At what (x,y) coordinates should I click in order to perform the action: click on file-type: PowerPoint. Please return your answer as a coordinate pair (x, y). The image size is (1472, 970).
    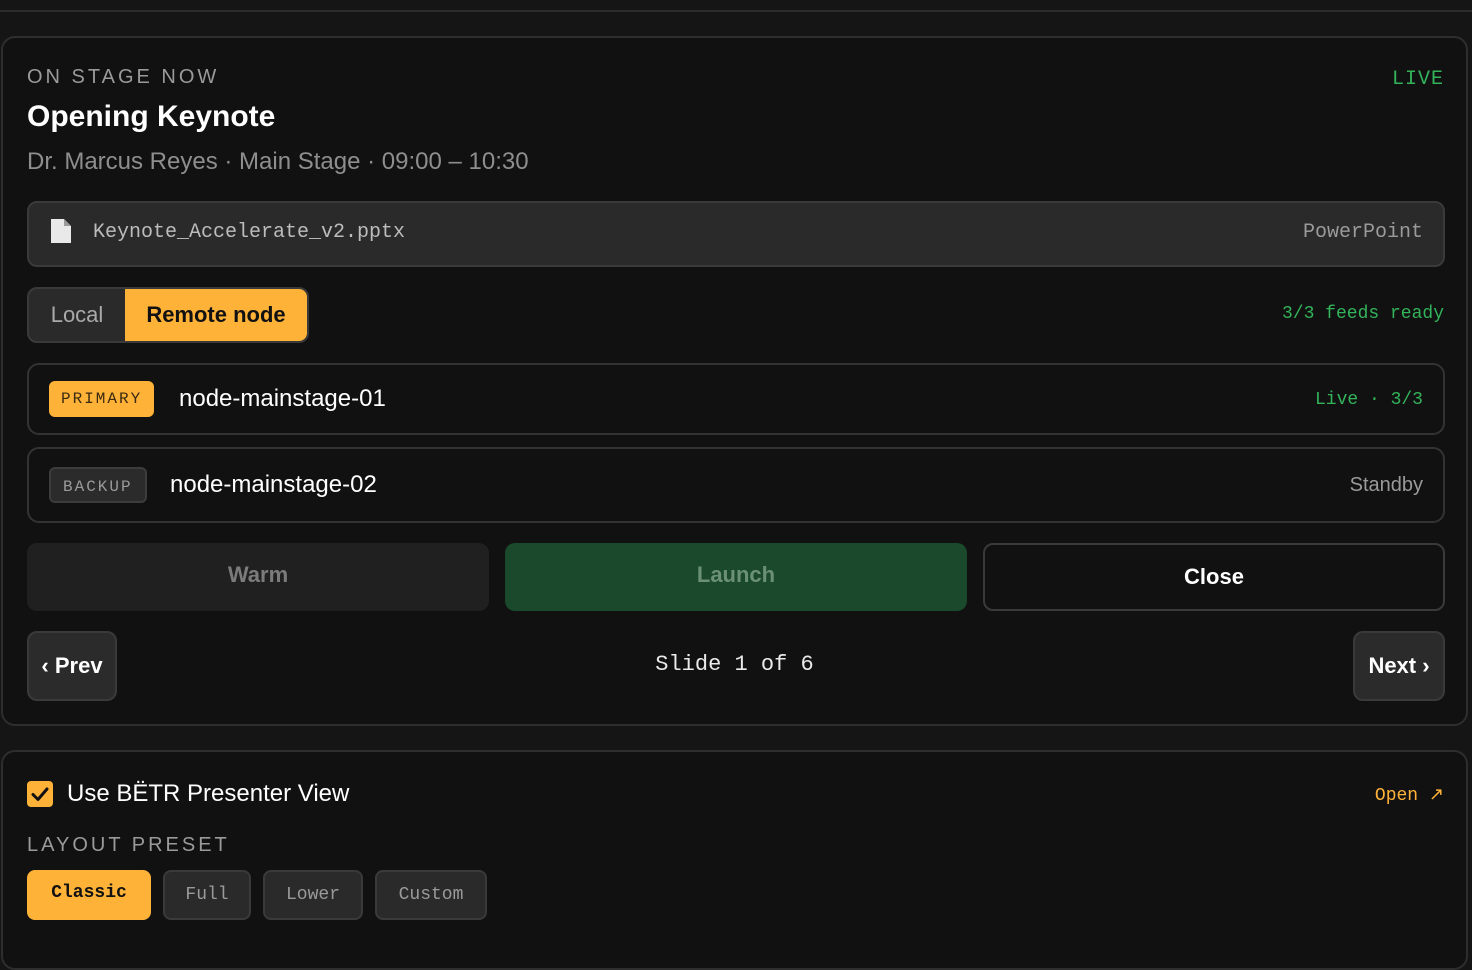
    Looking at the image, I should click on (1362, 232).